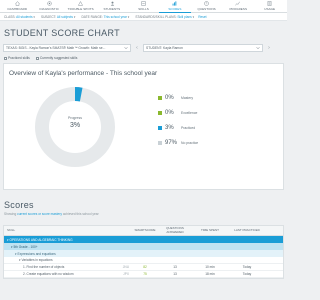 The image size is (320, 300). Describe the element at coordinates (143, 239) in the screenshot. I see `category-row: ▾ OPERATIONS AND ALGEBRAIC THINKING` at that location.